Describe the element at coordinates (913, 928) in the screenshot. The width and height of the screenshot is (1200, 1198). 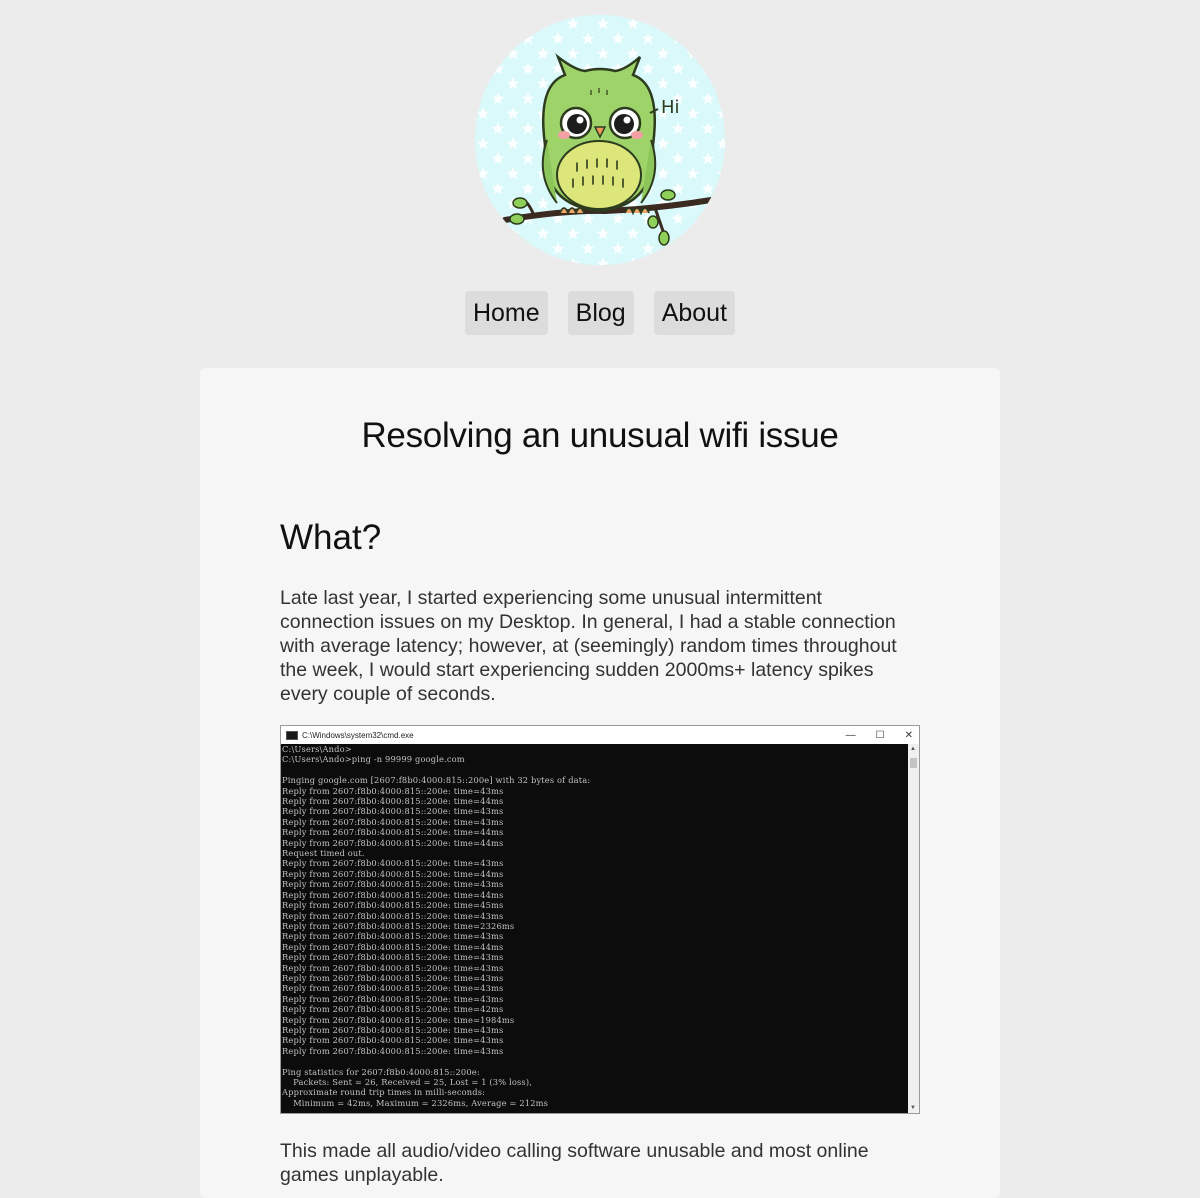
I see `cmd-scrollbar: ▲ ▼` at that location.